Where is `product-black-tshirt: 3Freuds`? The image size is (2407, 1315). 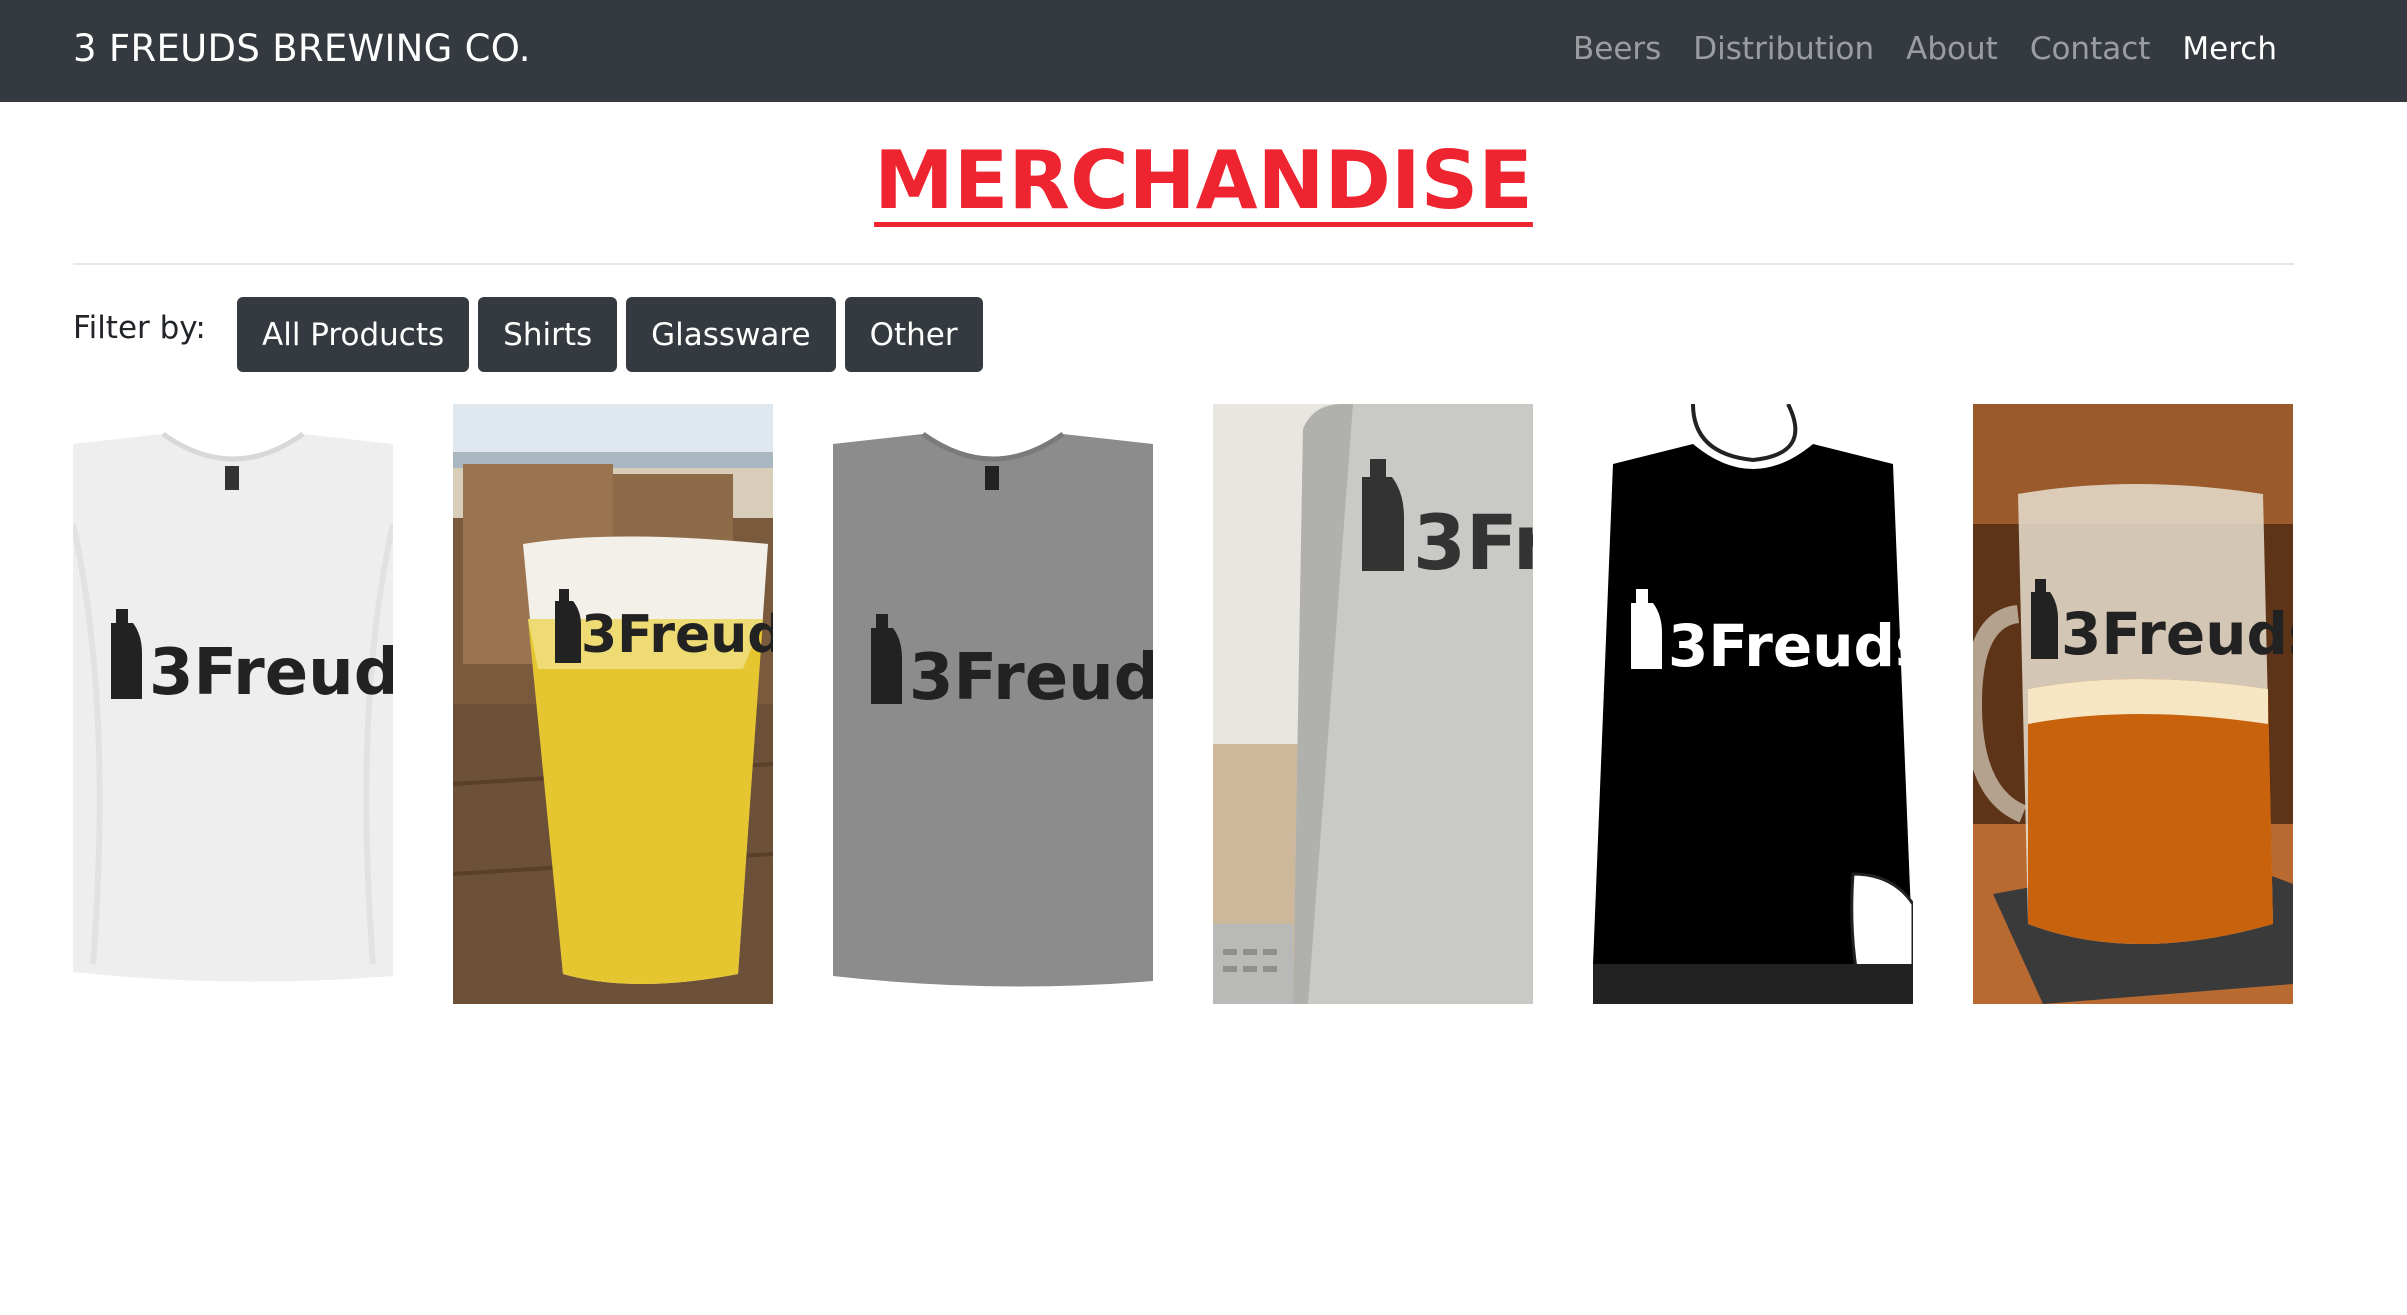
product-black-tshirt: 3Freuds is located at coordinates (1753, 704).